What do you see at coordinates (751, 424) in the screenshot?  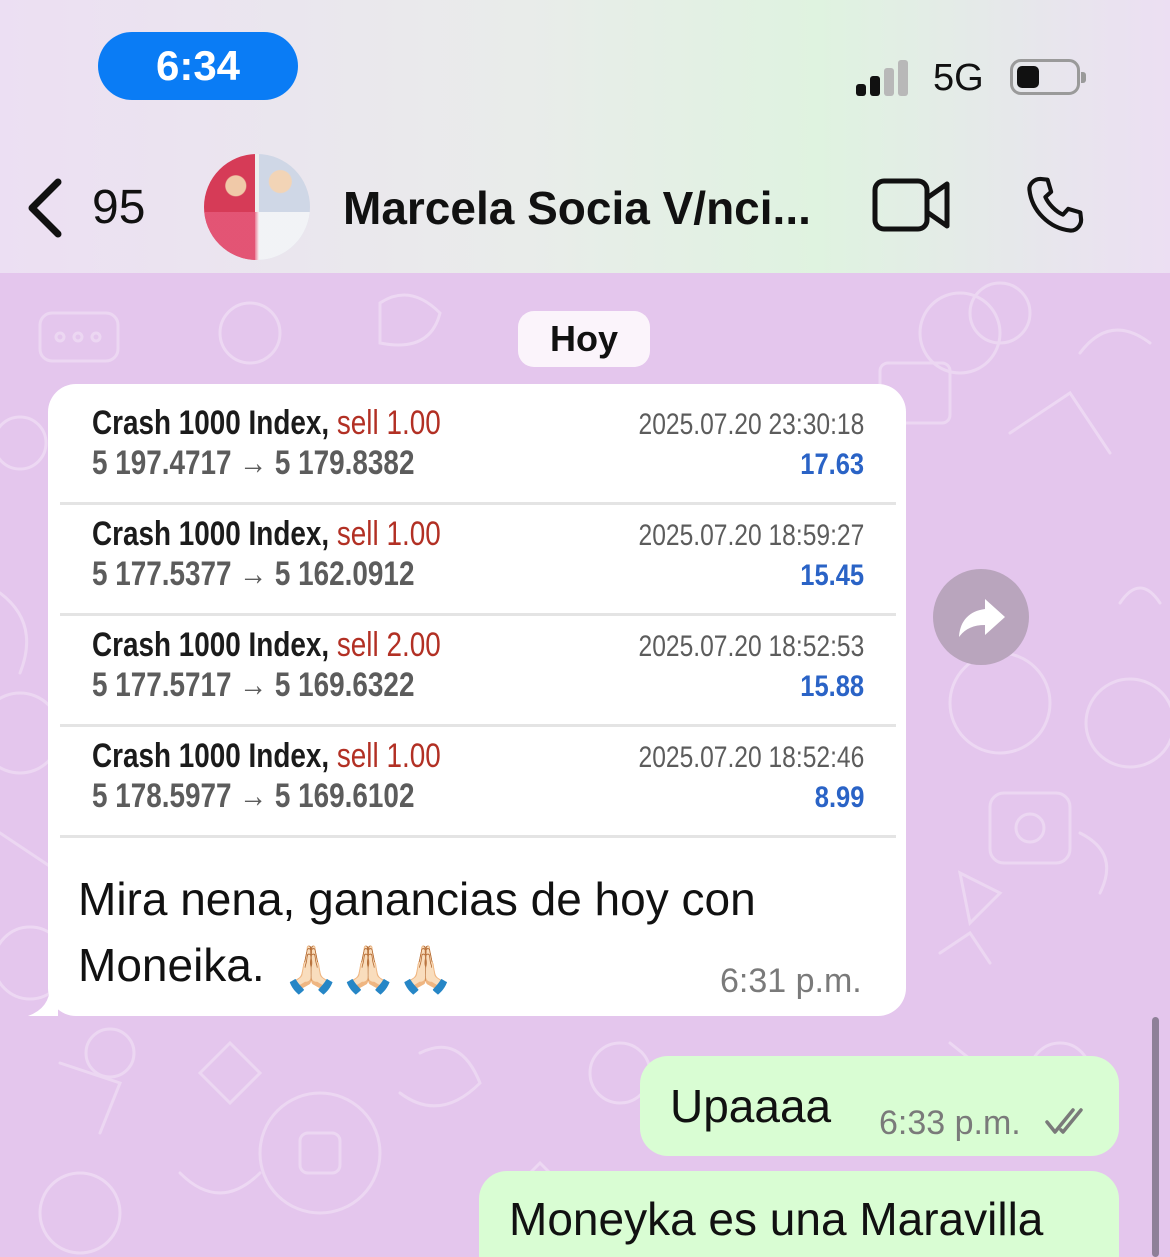 I see `trade-datetime: 2025.07.20 23:30:18` at bounding box center [751, 424].